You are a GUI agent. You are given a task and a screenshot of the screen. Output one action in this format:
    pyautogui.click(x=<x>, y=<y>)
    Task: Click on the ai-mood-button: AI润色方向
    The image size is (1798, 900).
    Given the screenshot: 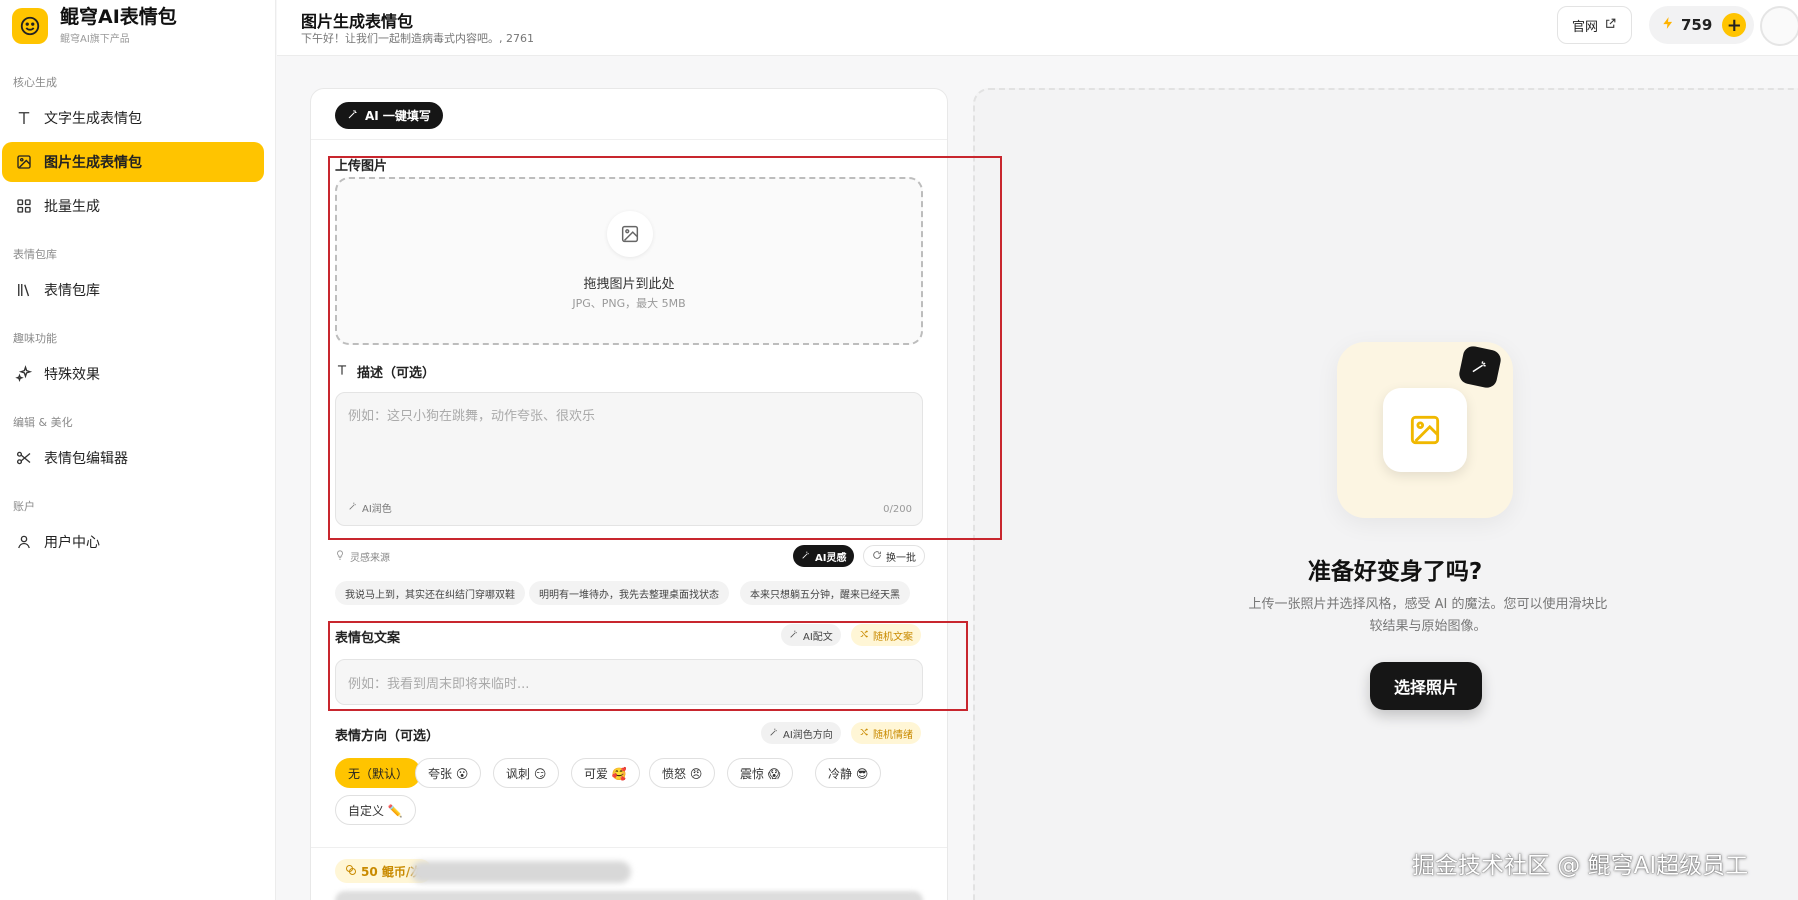 What is the action you would take?
    pyautogui.click(x=801, y=733)
    